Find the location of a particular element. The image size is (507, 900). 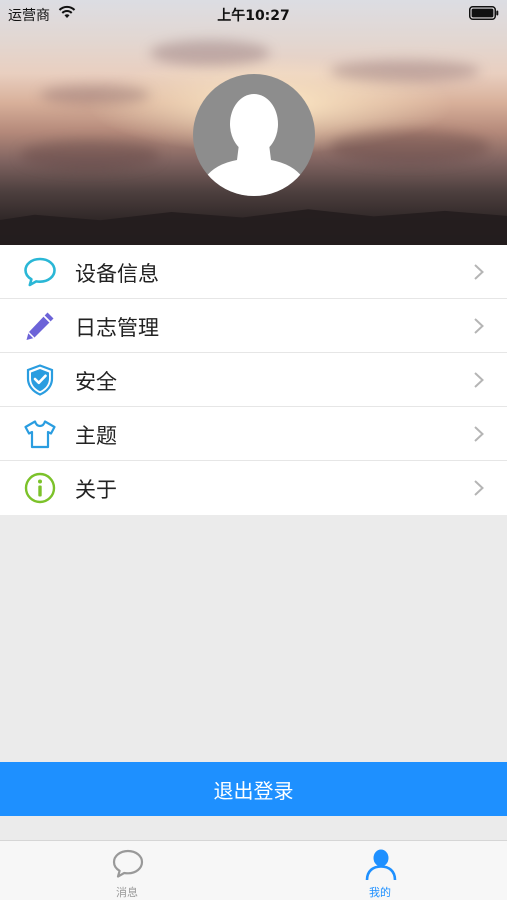

default-avatar-icon is located at coordinates (254, 145).